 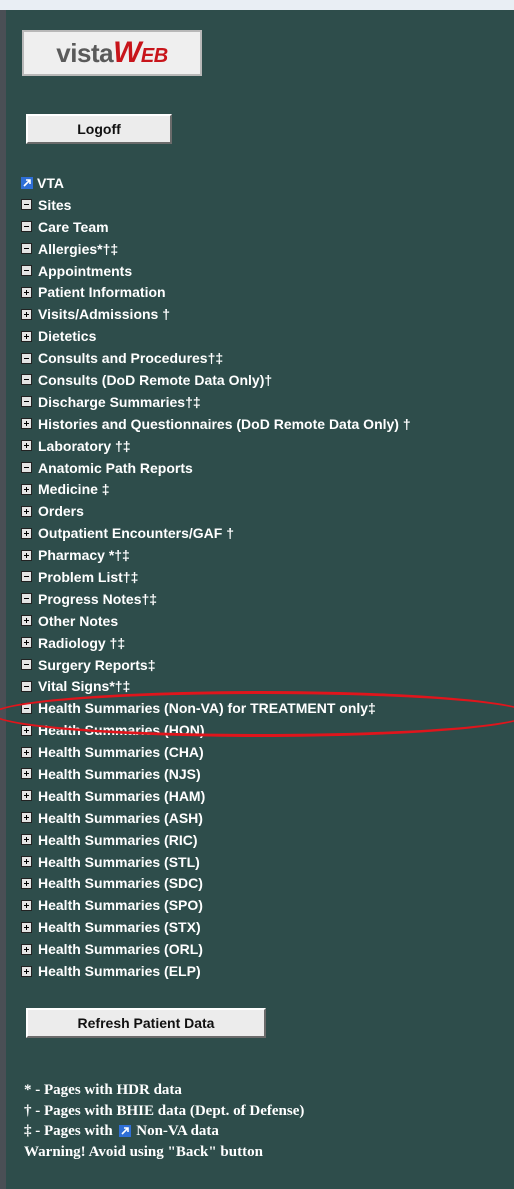 What do you see at coordinates (146, 1023) in the screenshot?
I see `refresh-patient-data-button: Refresh Patient Data` at bounding box center [146, 1023].